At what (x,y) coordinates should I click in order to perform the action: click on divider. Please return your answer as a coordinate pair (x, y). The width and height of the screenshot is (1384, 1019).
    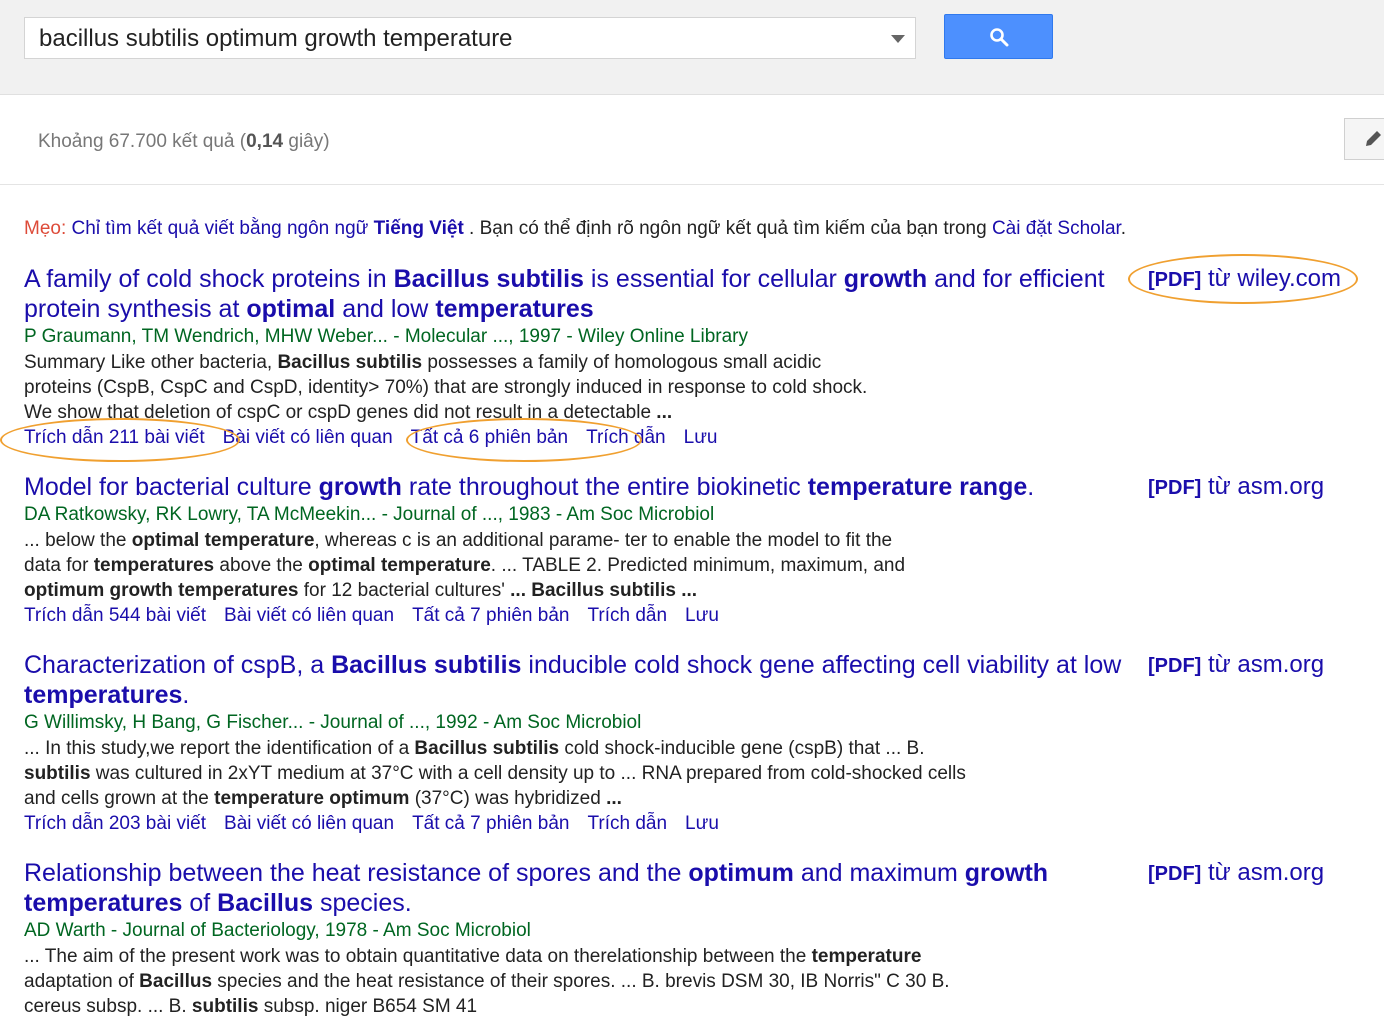
    Looking at the image, I should click on (692, 184).